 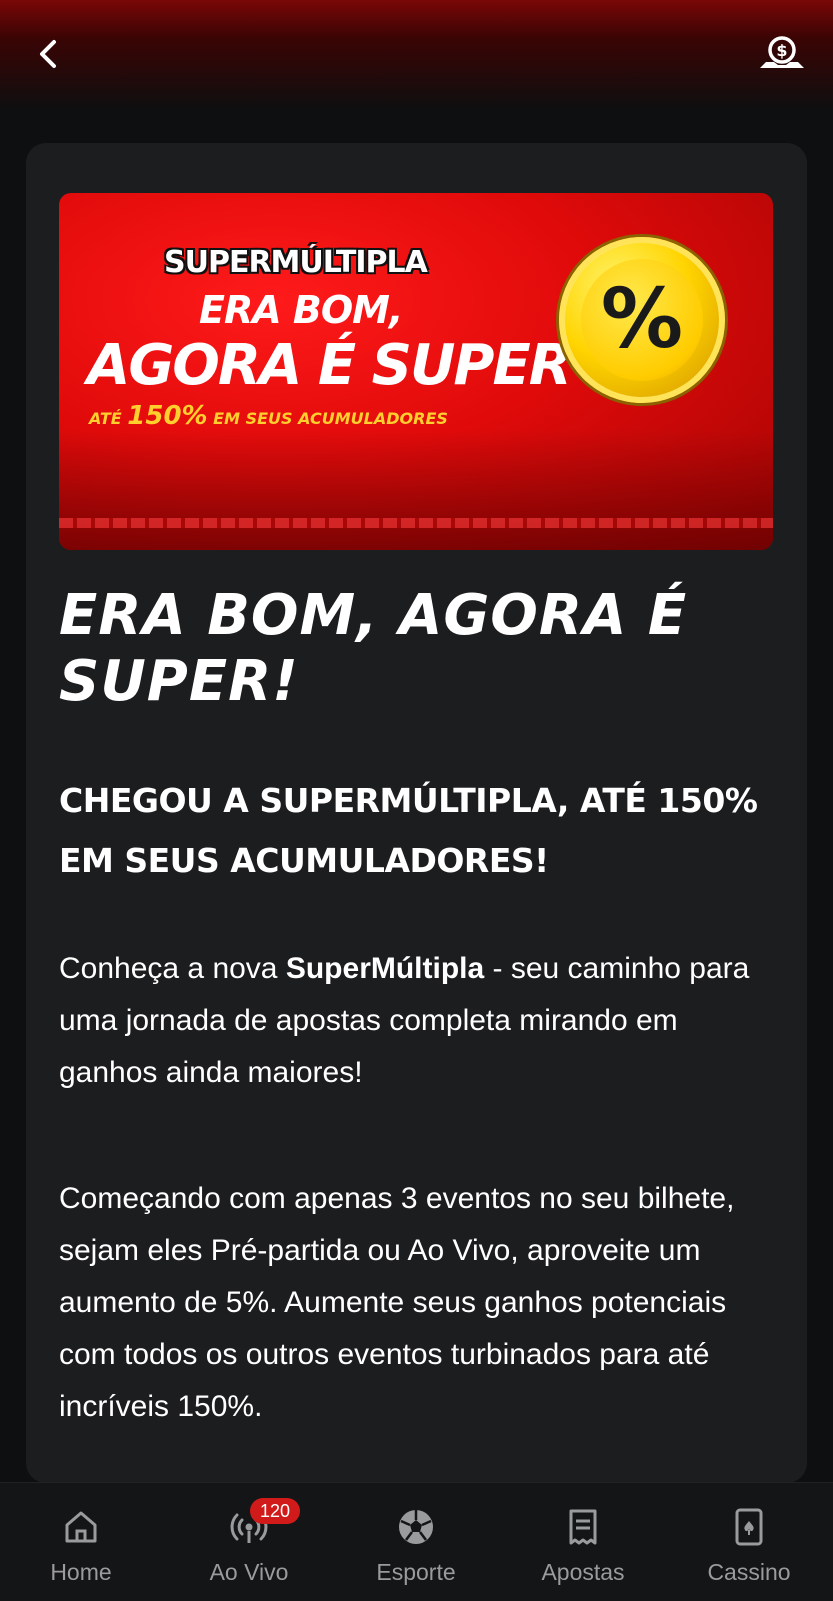 I want to click on nav-item-esporte: Esporte, so click(x=416, y=1542).